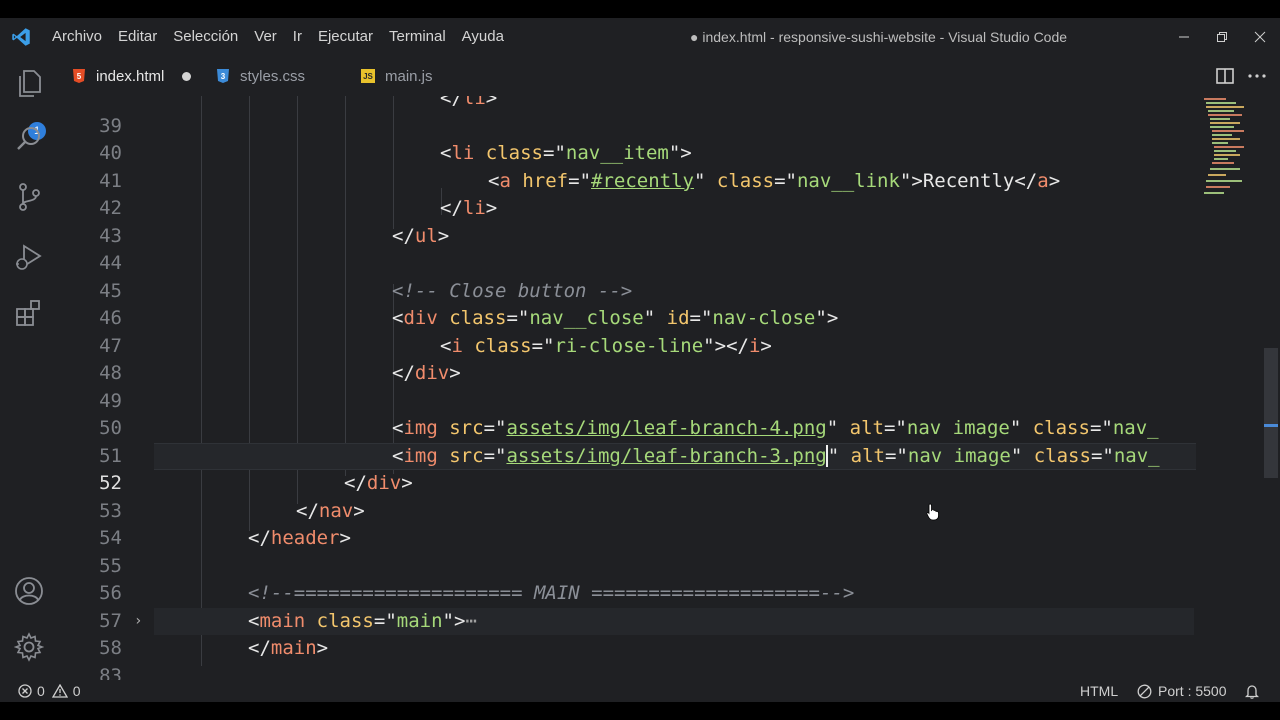 The image size is (1280, 720). I want to click on problems-indicator: 0 0, so click(49, 691).